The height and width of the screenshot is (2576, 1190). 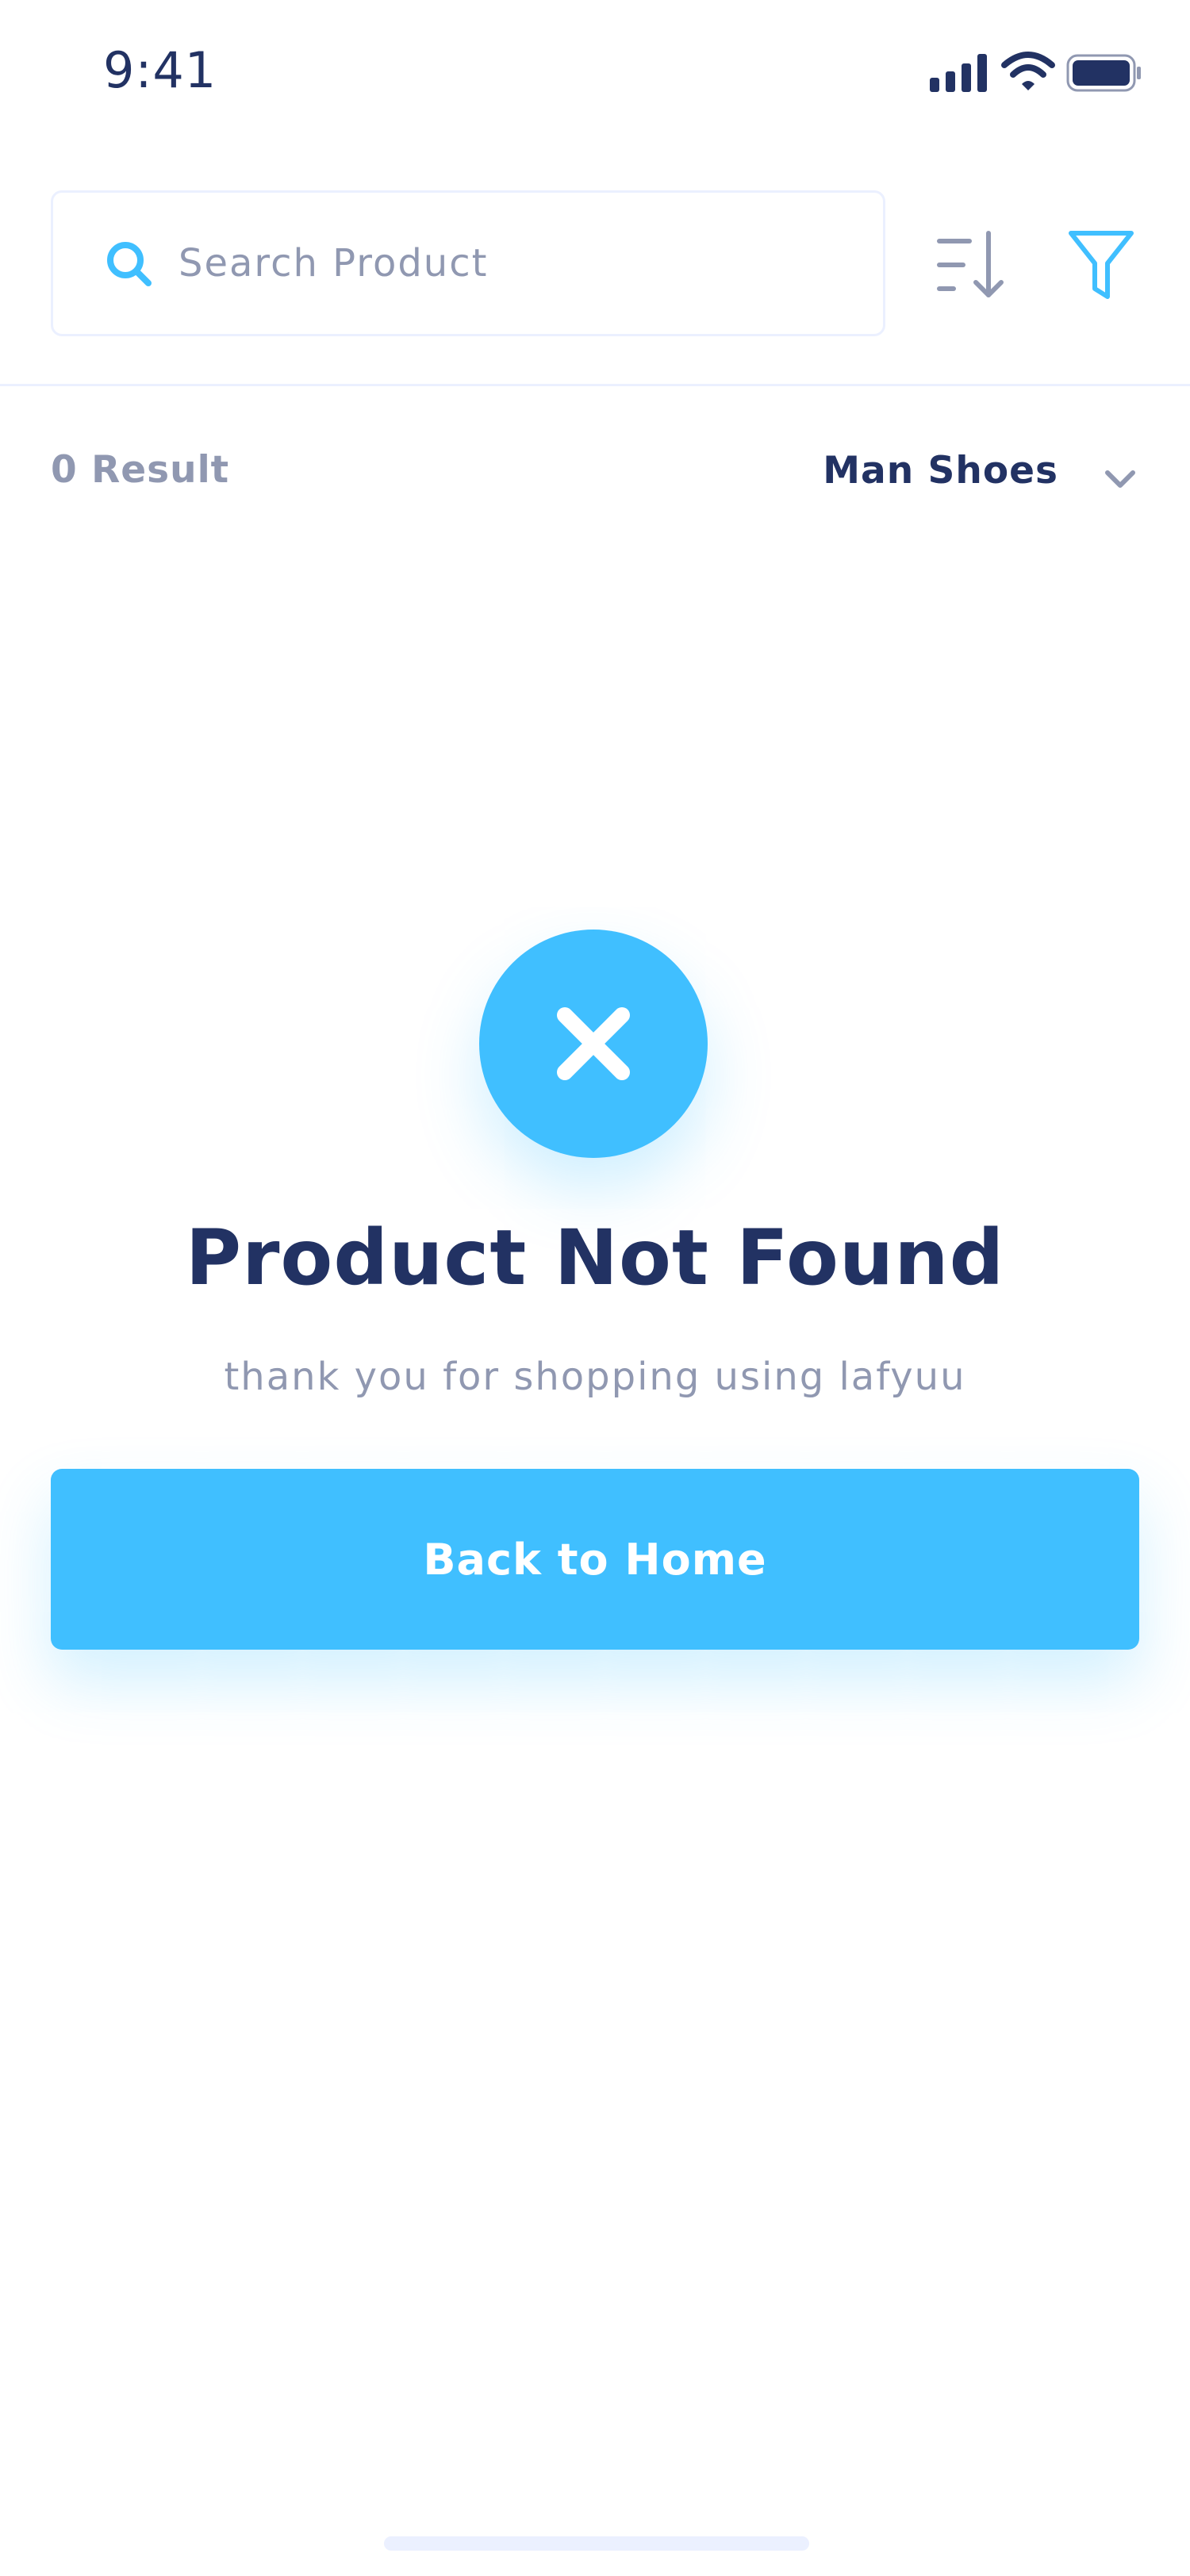 What do you see at coordinates (1103, 73) in the screenshot?
I see `battery-icon` at bounding box center [1103, 73].